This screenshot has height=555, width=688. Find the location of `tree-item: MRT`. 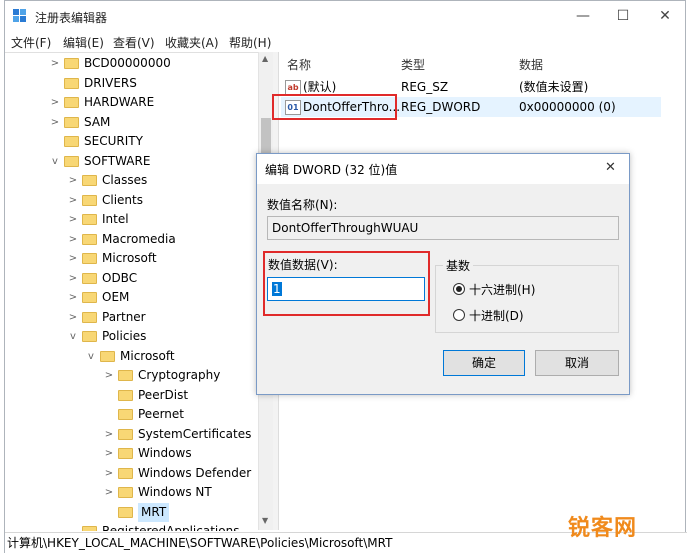

tree-item: MRT is located at coordinates (131, 512).